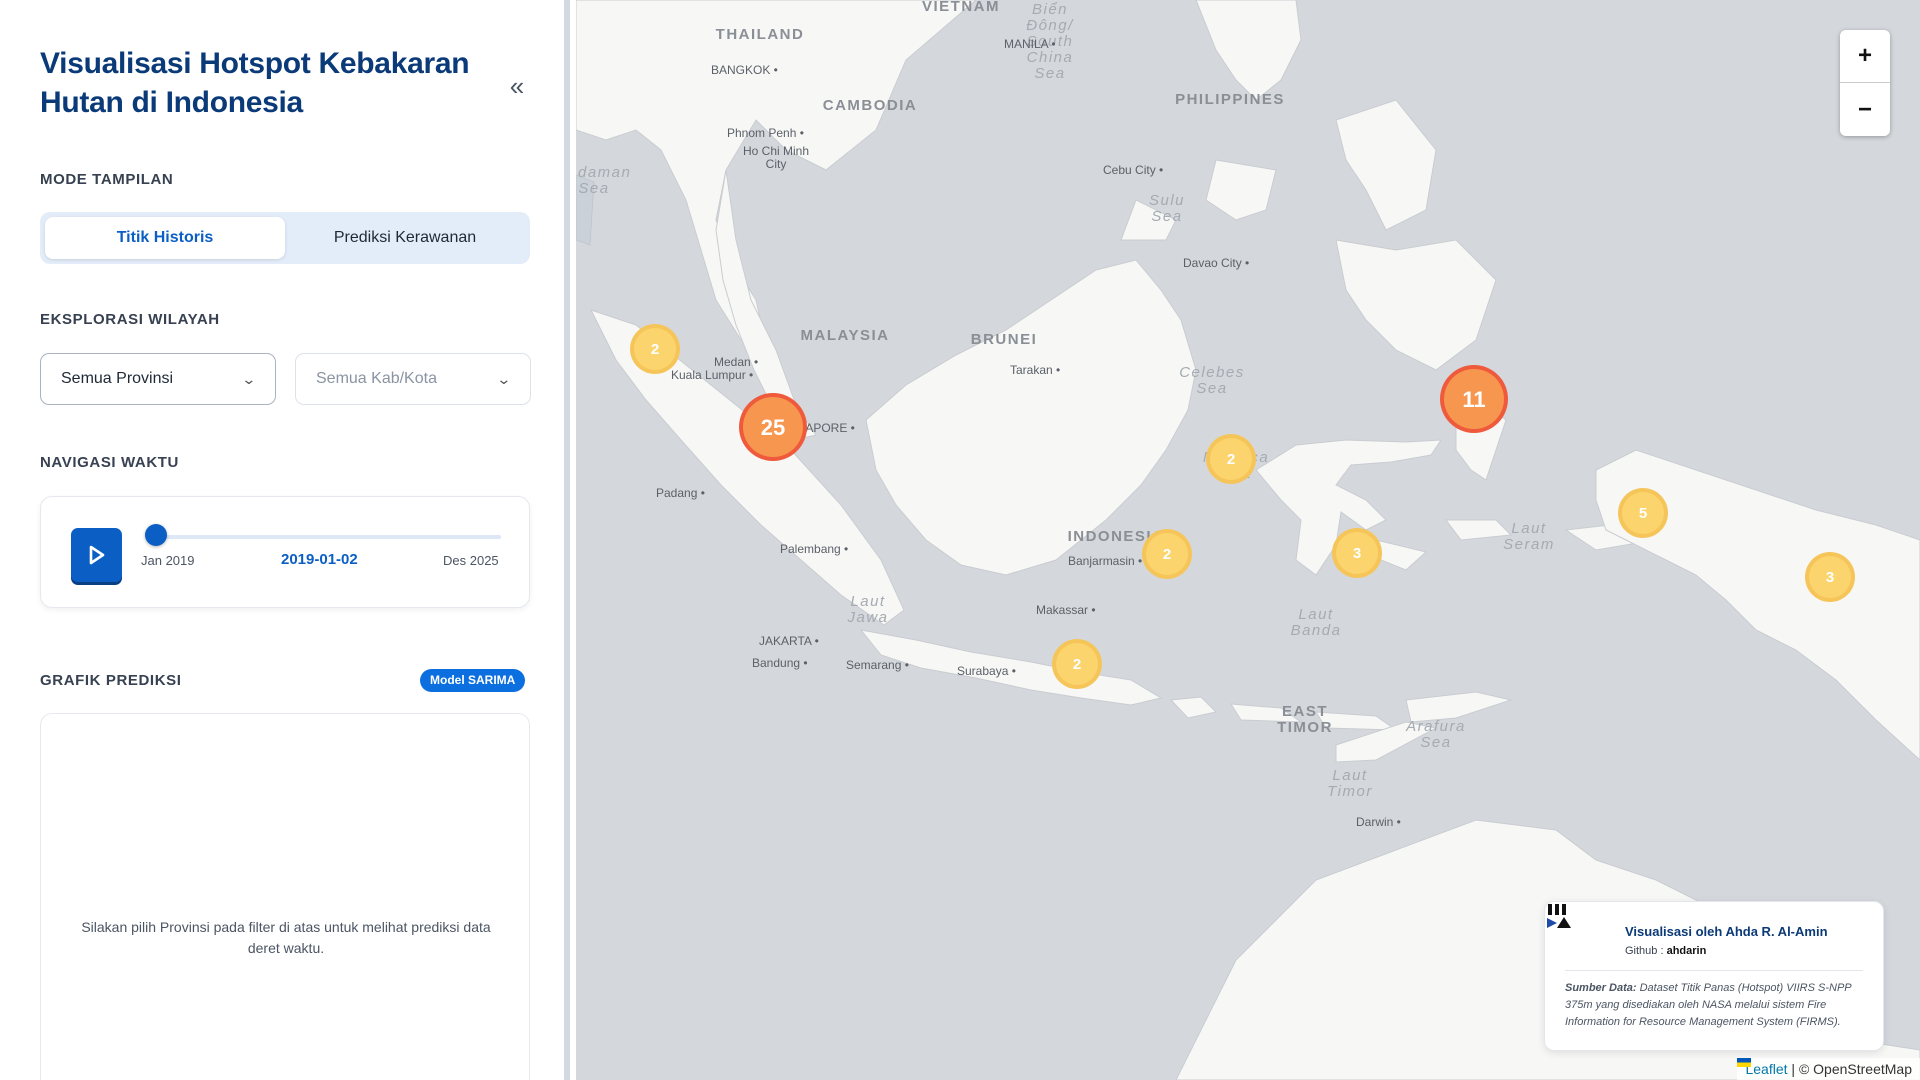 The image size is (1920, 1080). Describe the element at coordinates (1167, 200) in the screenshot. I see `map-label-sea: Sulu` at that location.